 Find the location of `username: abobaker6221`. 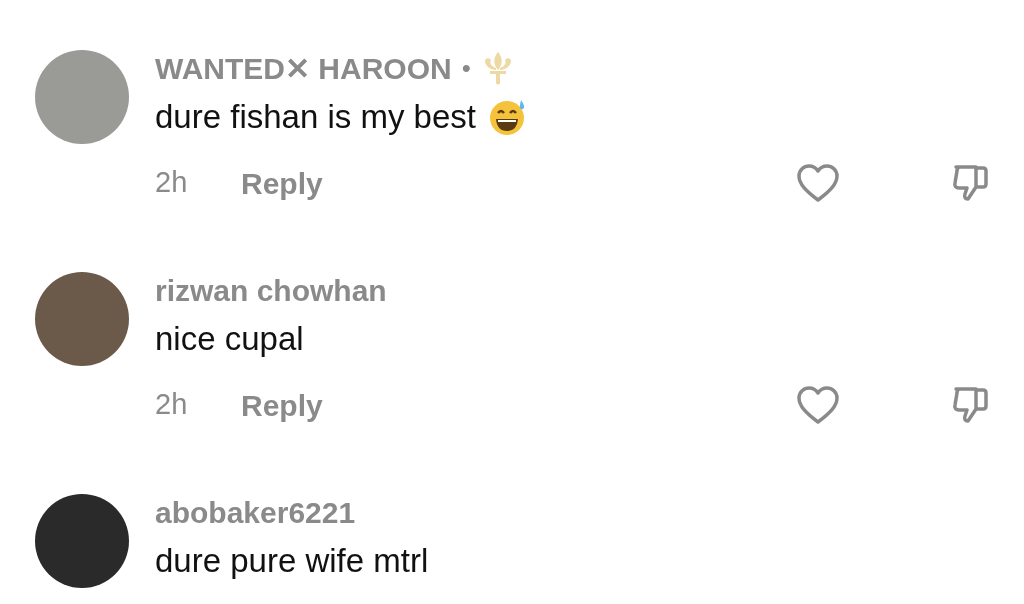

username: abobaker6221 is located at coordinates (255, 512).